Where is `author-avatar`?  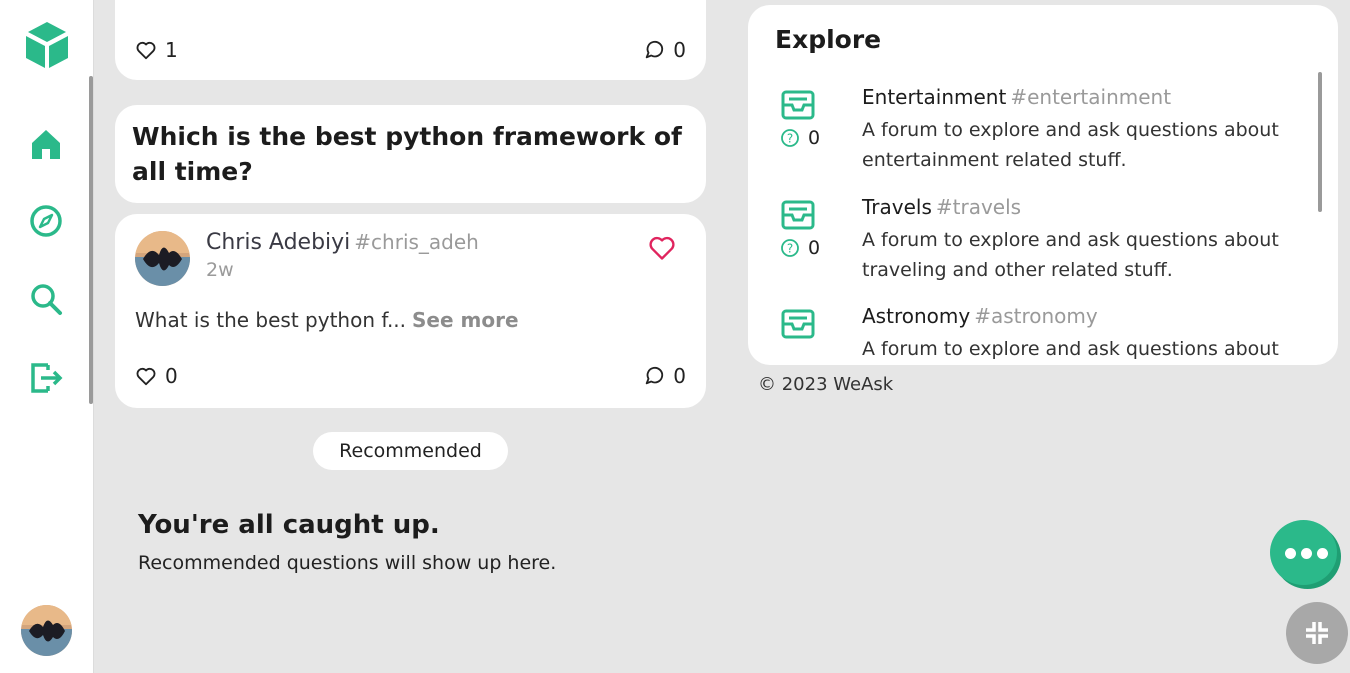
author-avatar is located at coordinates (162, 258).